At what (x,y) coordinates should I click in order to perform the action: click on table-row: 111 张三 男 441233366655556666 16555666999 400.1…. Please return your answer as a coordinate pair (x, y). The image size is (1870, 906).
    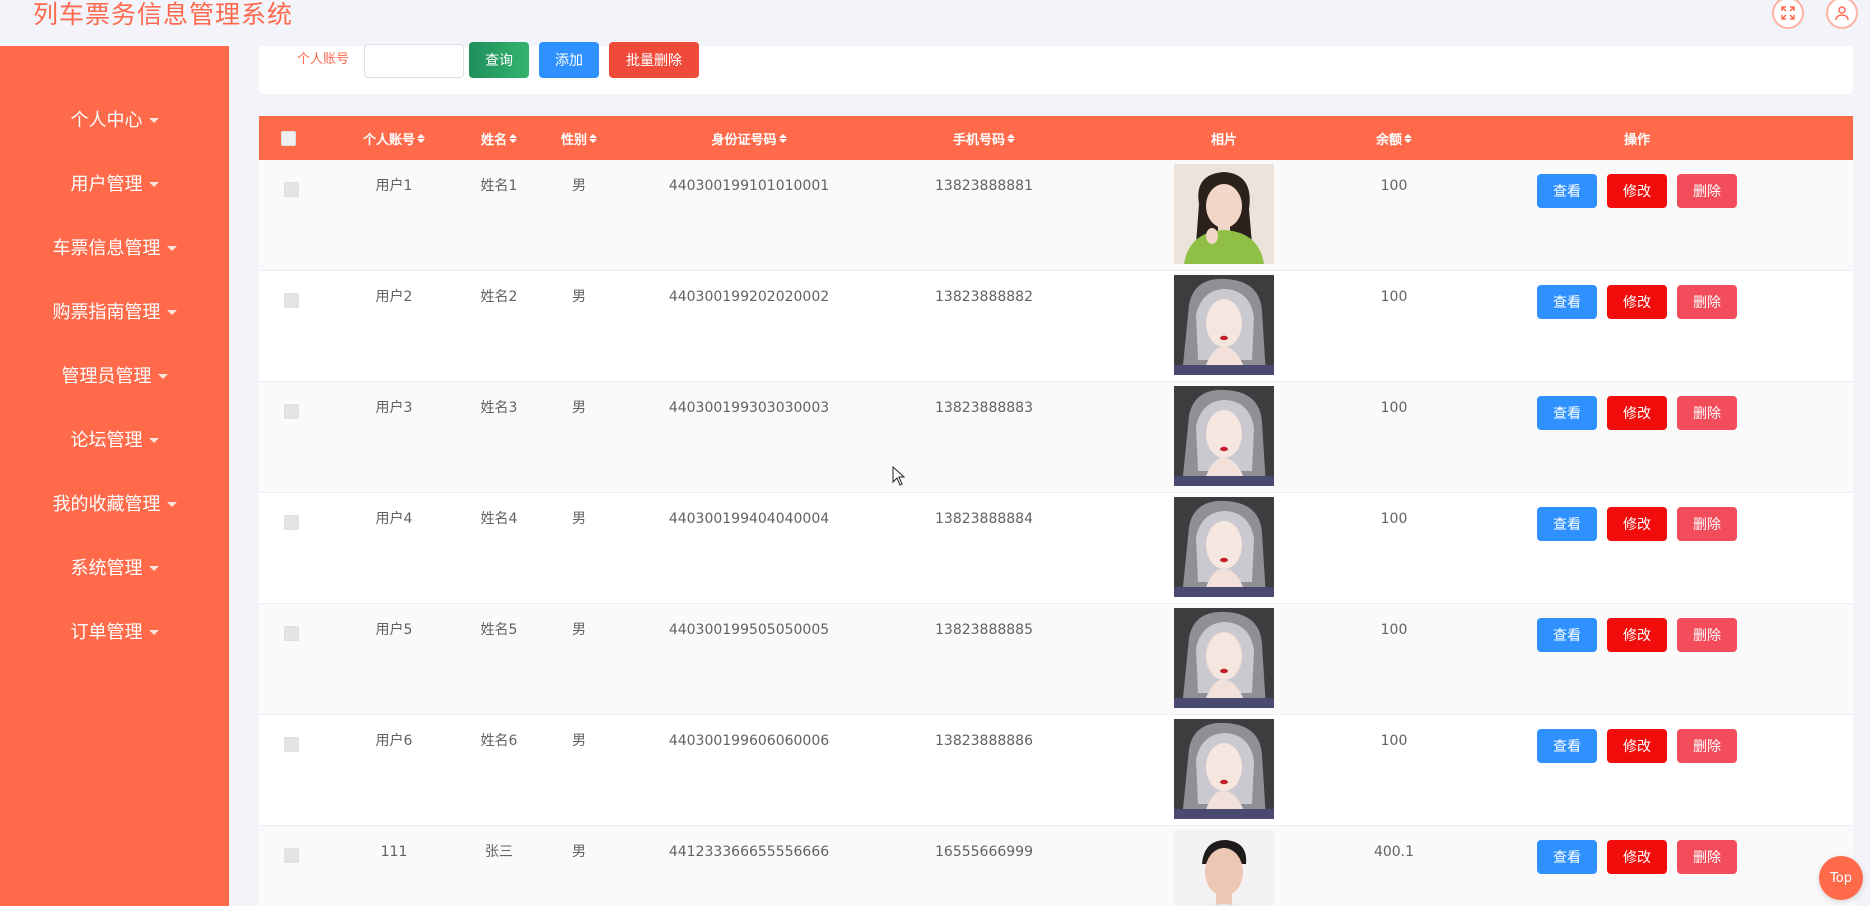
    Looking at the image, I should click on (1056, 866).